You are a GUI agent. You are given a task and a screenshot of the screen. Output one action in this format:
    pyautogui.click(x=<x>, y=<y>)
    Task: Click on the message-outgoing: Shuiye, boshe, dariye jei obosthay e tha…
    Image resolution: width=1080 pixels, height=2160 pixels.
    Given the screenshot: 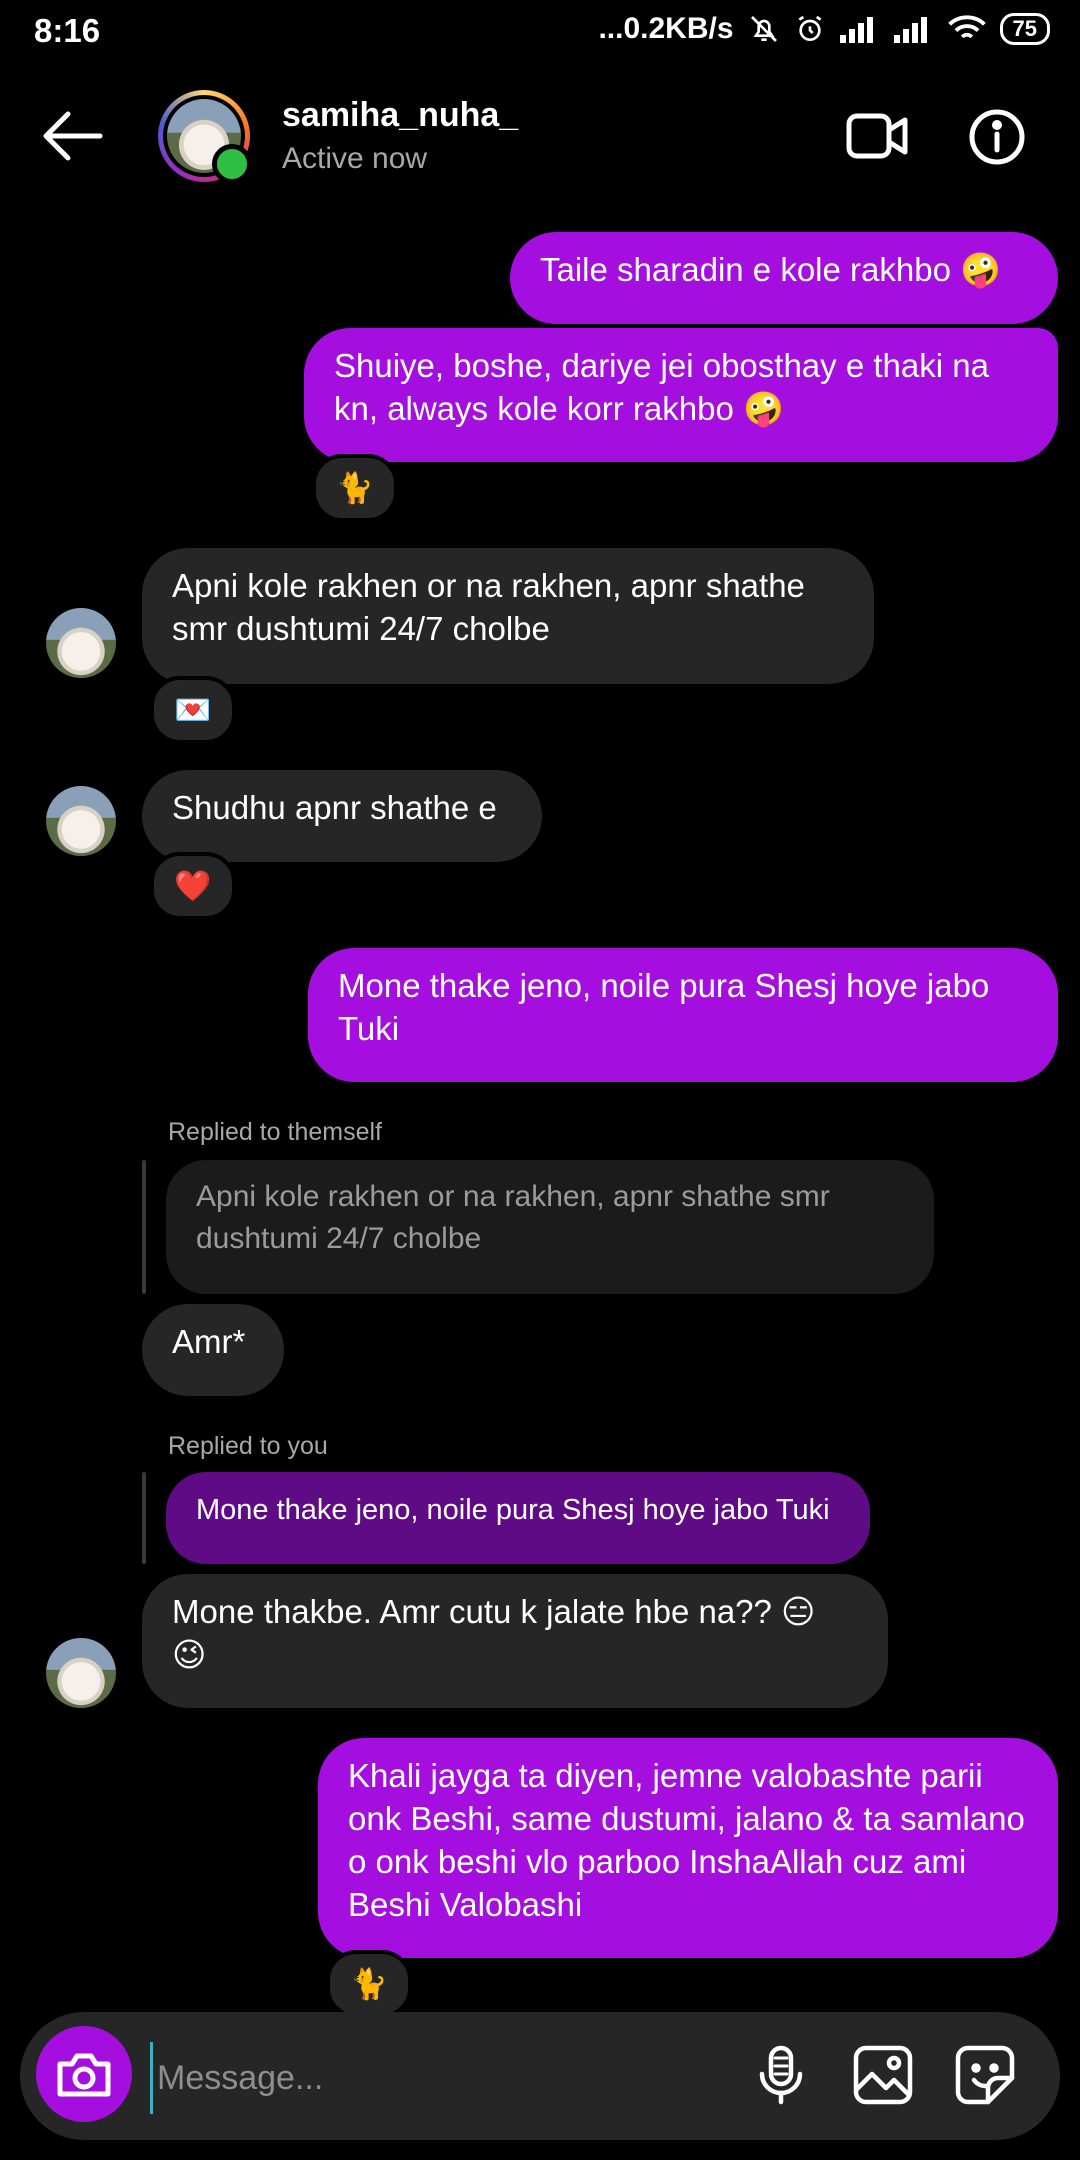 What is the action you would take?
    pyautogui.click(x=681, y=395)
    